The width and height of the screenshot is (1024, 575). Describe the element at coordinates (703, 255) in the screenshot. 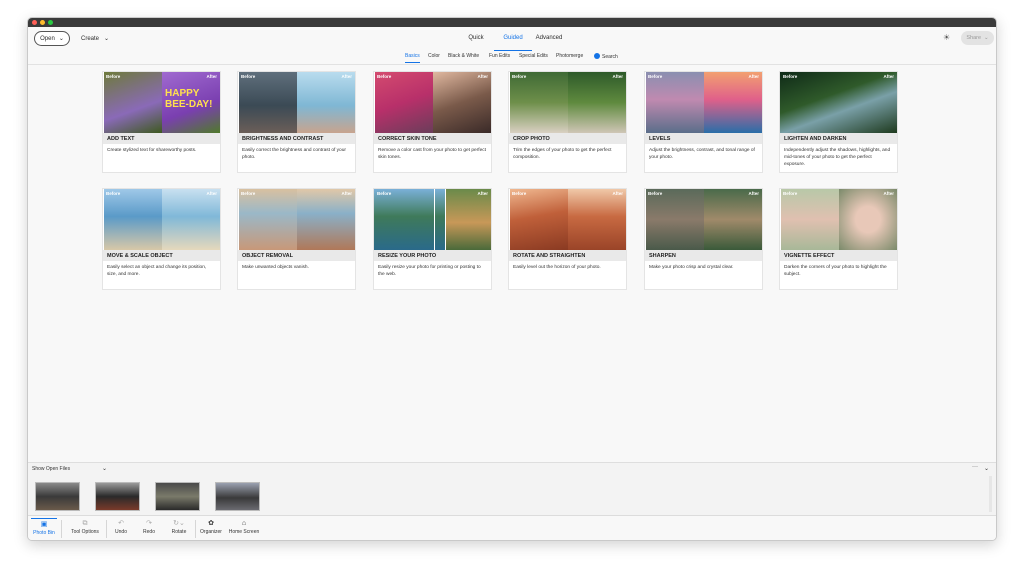

I see `card-title: SHARPEN` at that location.